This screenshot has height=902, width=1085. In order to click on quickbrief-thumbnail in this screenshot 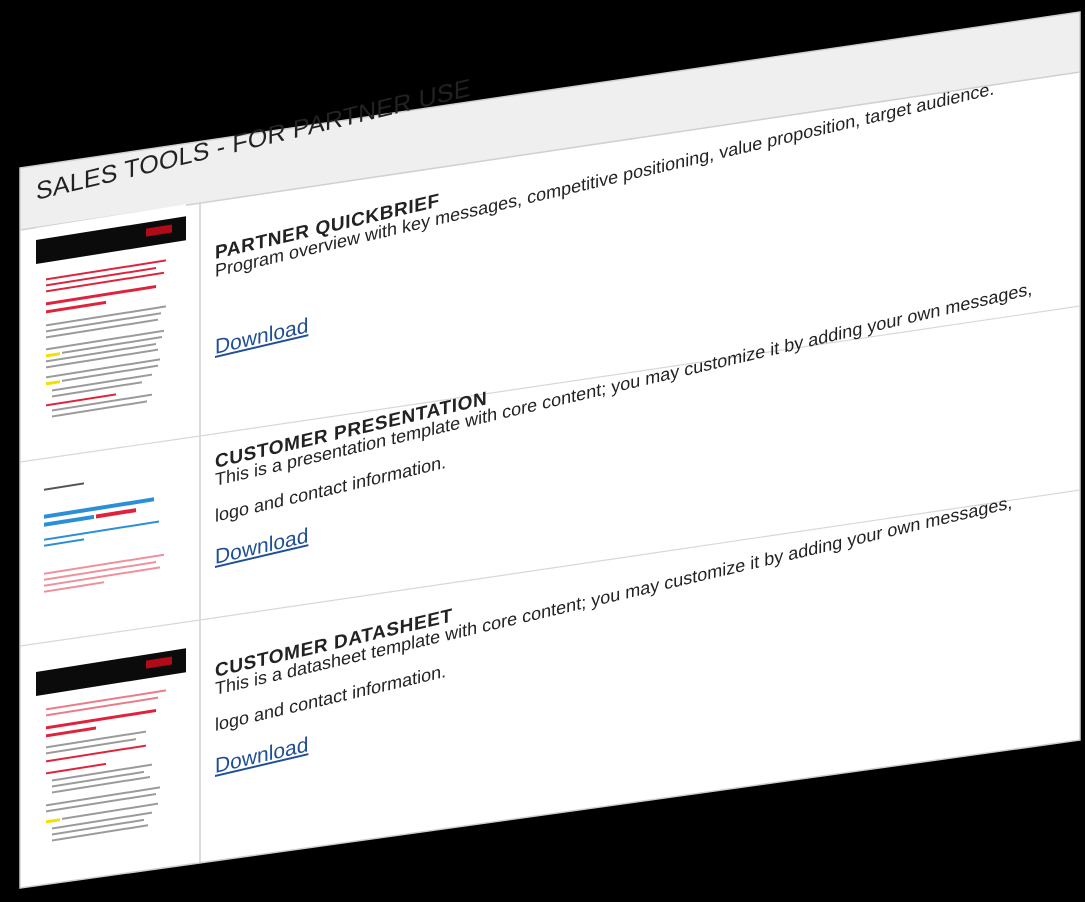, I will do `click(111, 316)`.